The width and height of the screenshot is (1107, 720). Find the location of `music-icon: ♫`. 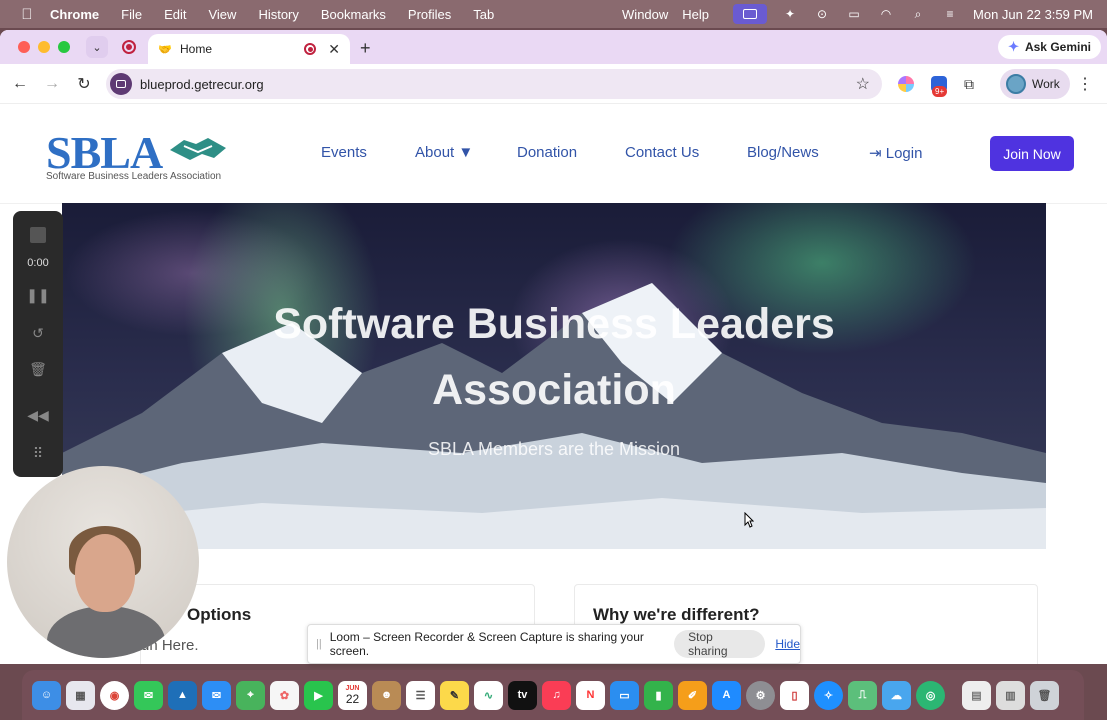

music-icon: ♫ is located at coordinates (556, 695).